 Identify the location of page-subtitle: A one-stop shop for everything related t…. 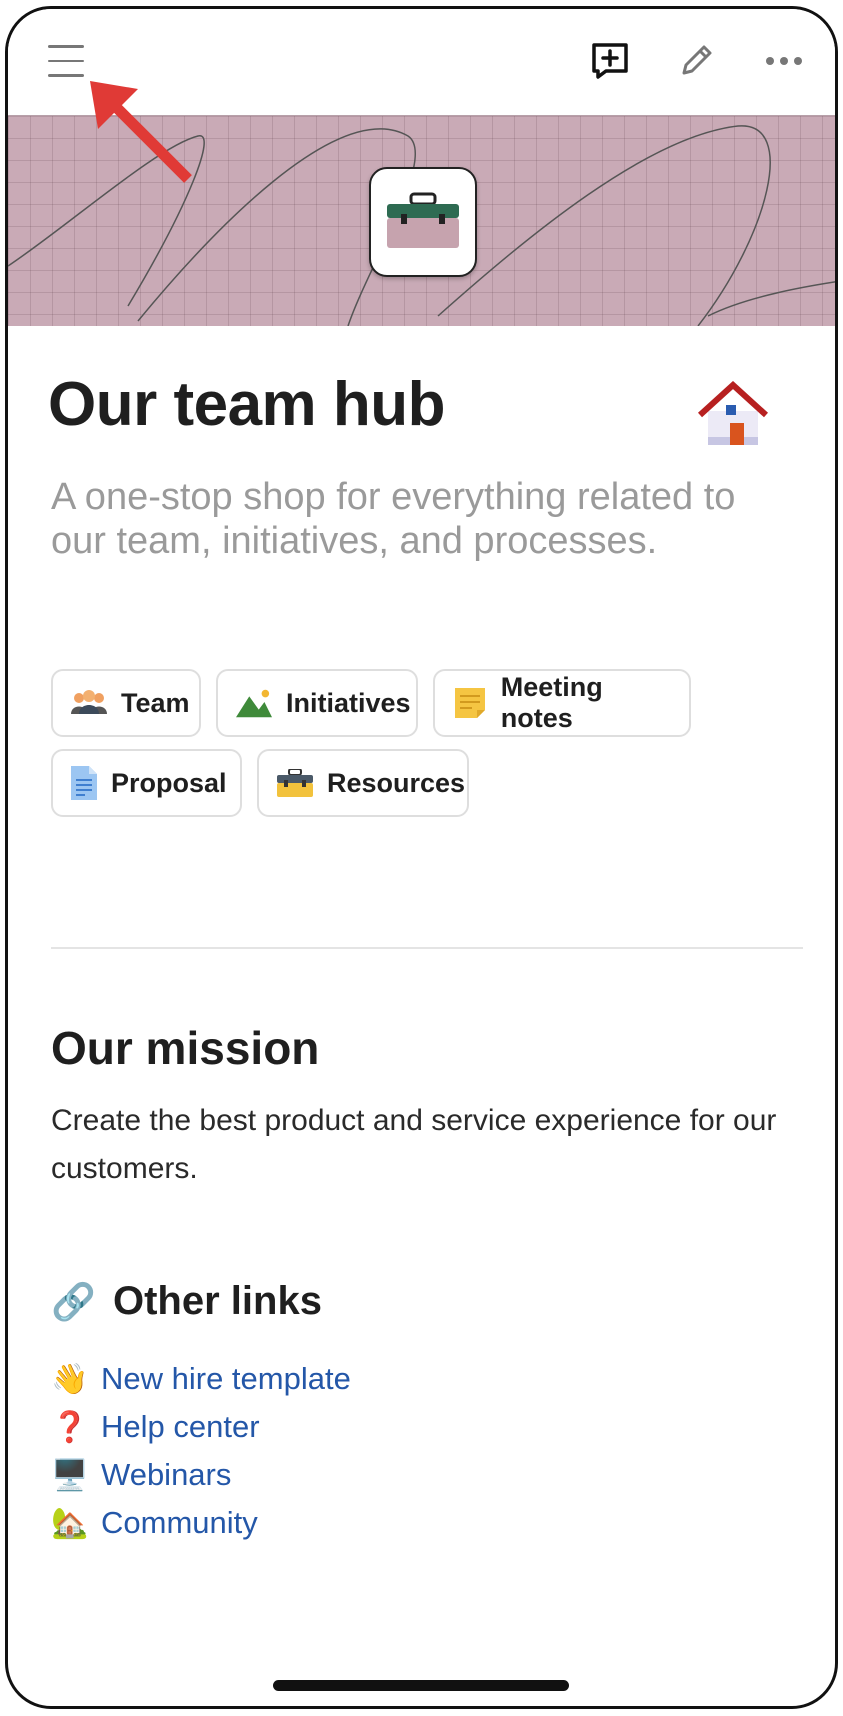
(393, 519).